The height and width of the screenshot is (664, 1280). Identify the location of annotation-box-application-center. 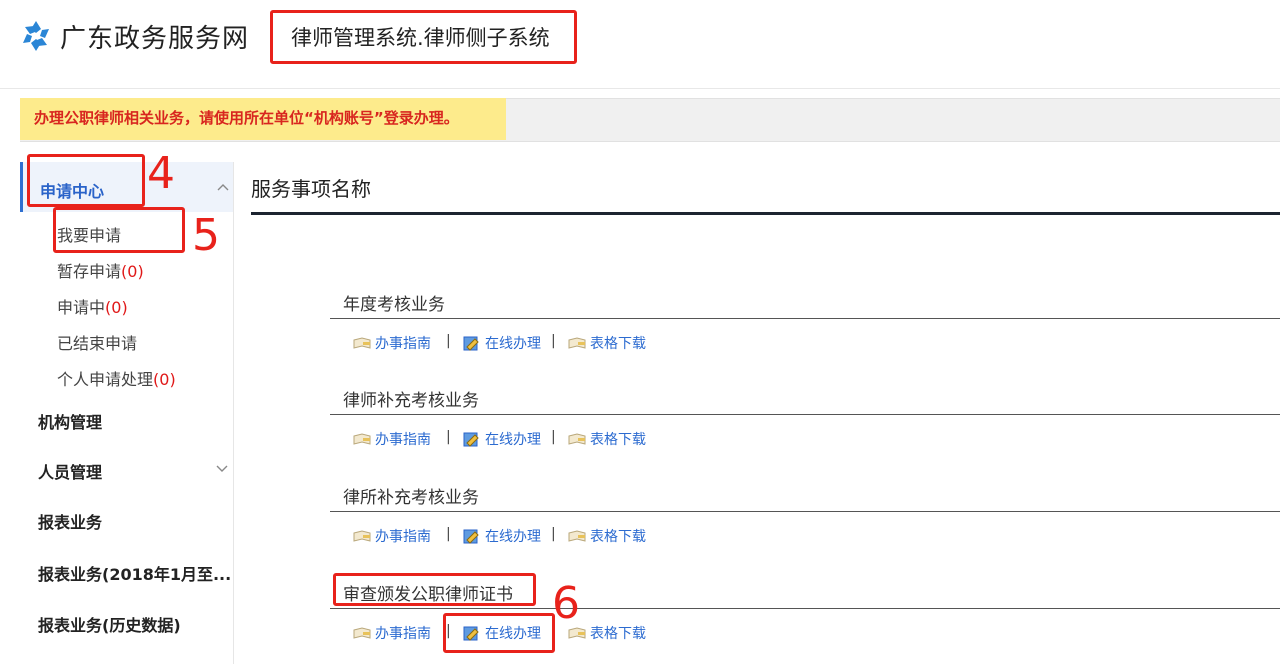
(86, 180).